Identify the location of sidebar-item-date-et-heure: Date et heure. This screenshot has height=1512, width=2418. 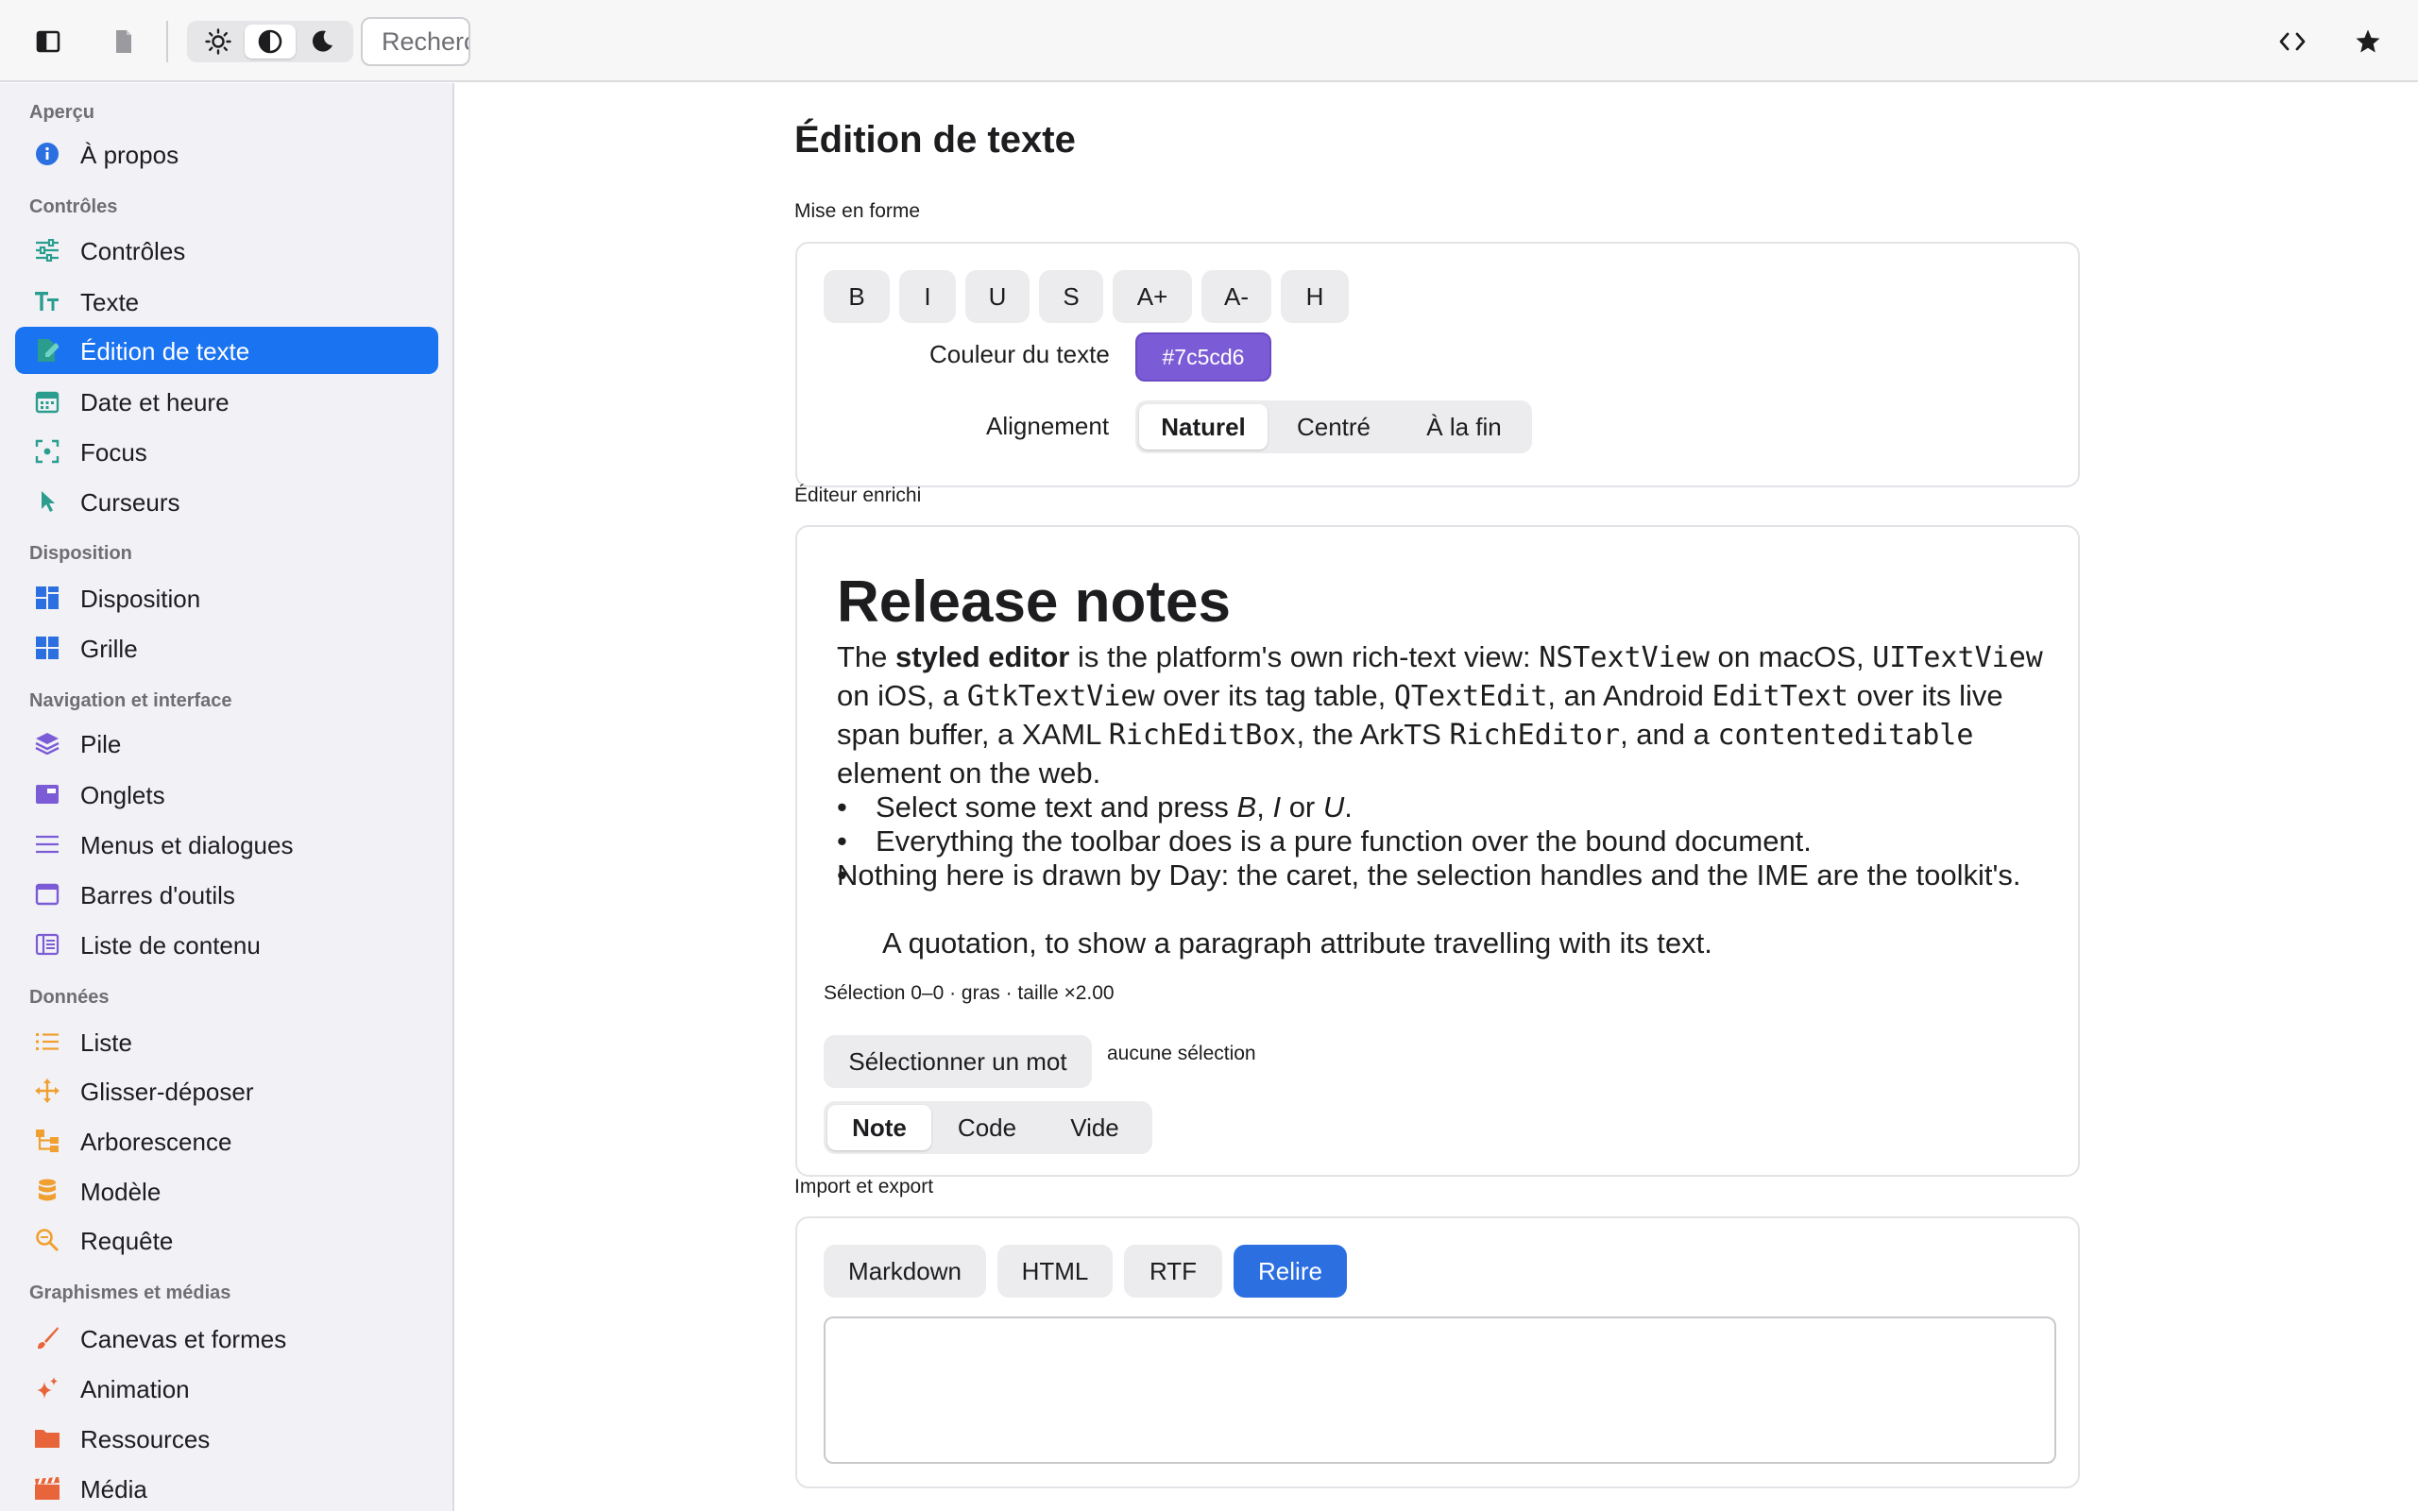
(226, 401).